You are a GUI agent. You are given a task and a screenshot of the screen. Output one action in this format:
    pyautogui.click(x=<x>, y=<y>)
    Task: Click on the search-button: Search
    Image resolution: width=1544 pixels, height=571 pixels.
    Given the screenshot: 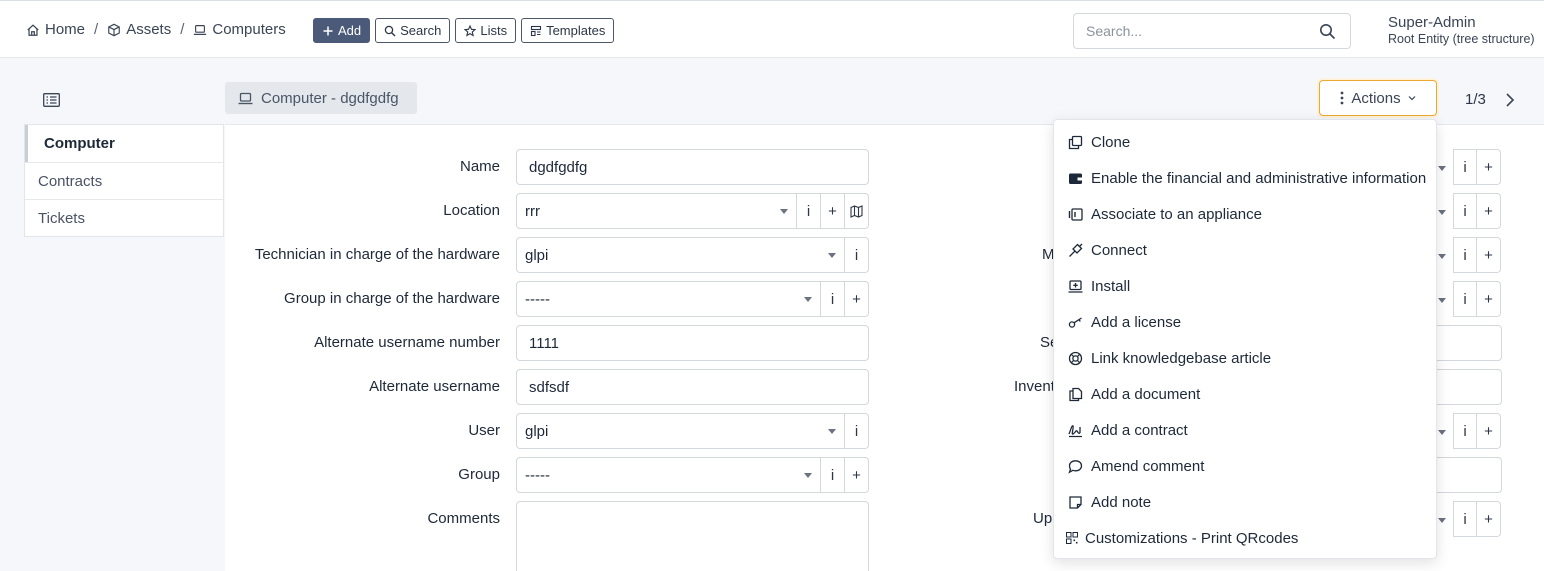 What is the action you would take?
    pyautogui.click(x=413, y=30)
    